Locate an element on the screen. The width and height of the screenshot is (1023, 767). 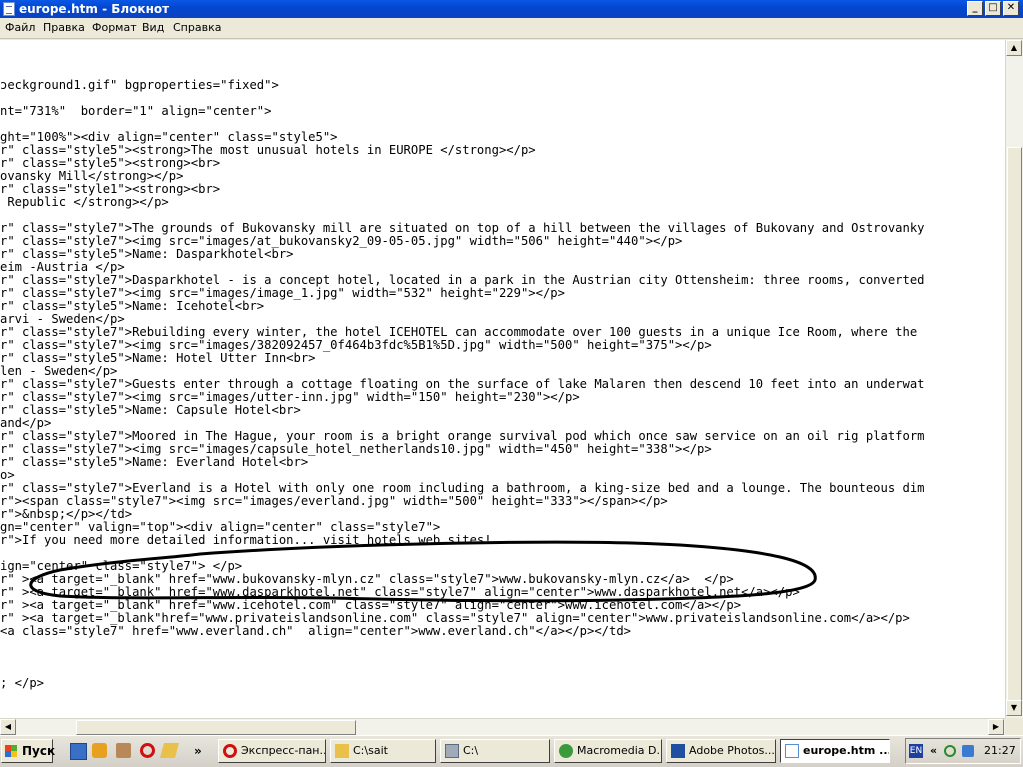
task-label: C:\sait is located at coordinates (370, 750).